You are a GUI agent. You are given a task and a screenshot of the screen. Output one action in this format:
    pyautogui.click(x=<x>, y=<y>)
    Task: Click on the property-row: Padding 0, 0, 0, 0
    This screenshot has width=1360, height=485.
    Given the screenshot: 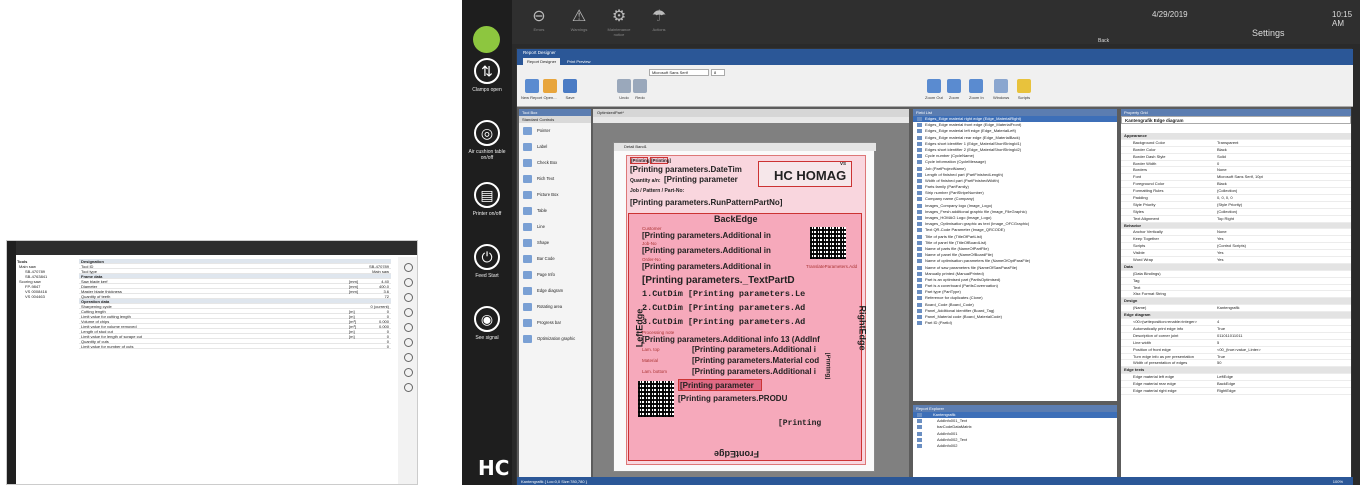 What is the action you would take?
    pyautogui.click(x=1236, y=198)
    